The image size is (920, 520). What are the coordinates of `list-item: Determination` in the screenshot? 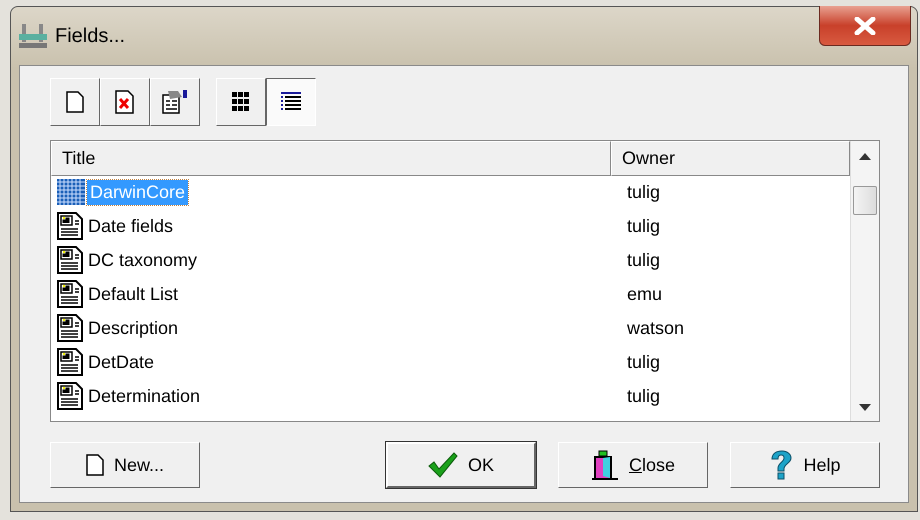 It's located at (144, 396).